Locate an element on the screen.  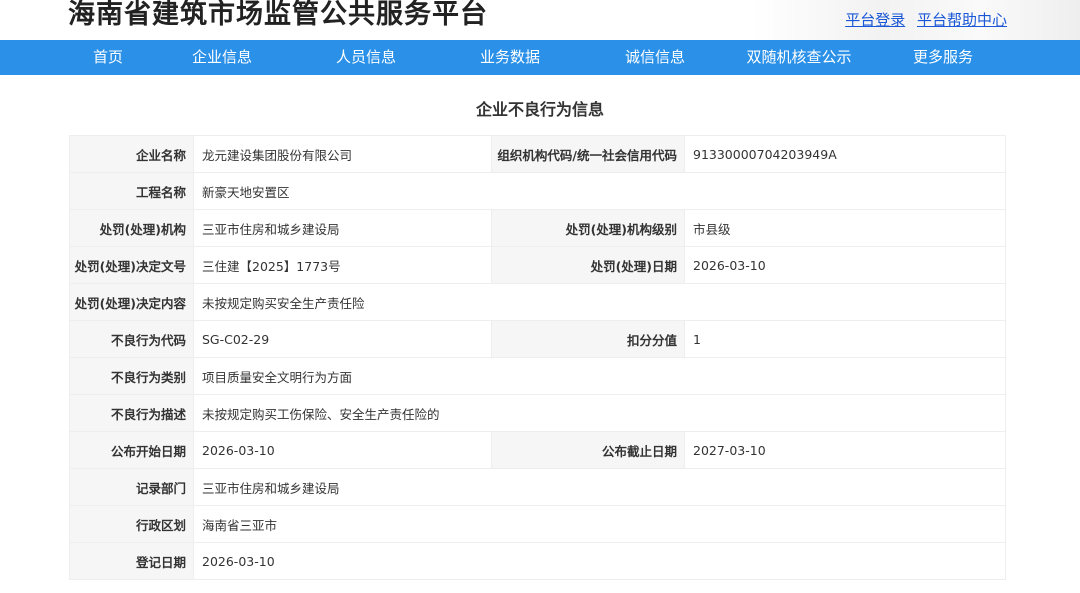
table-row: 不良行为类别 项目质量安全文明行为方面 is located at coordinates (537, 376).